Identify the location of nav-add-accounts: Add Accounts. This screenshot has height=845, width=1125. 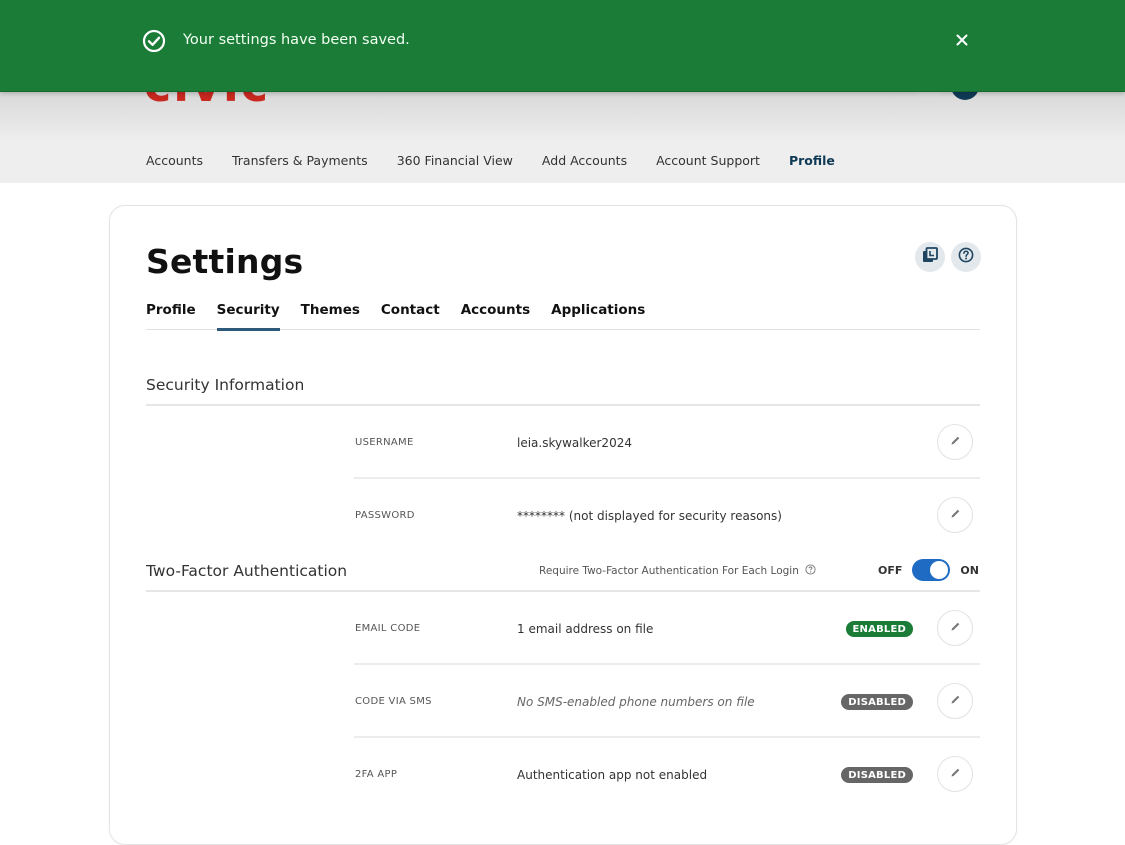
(584, 160).